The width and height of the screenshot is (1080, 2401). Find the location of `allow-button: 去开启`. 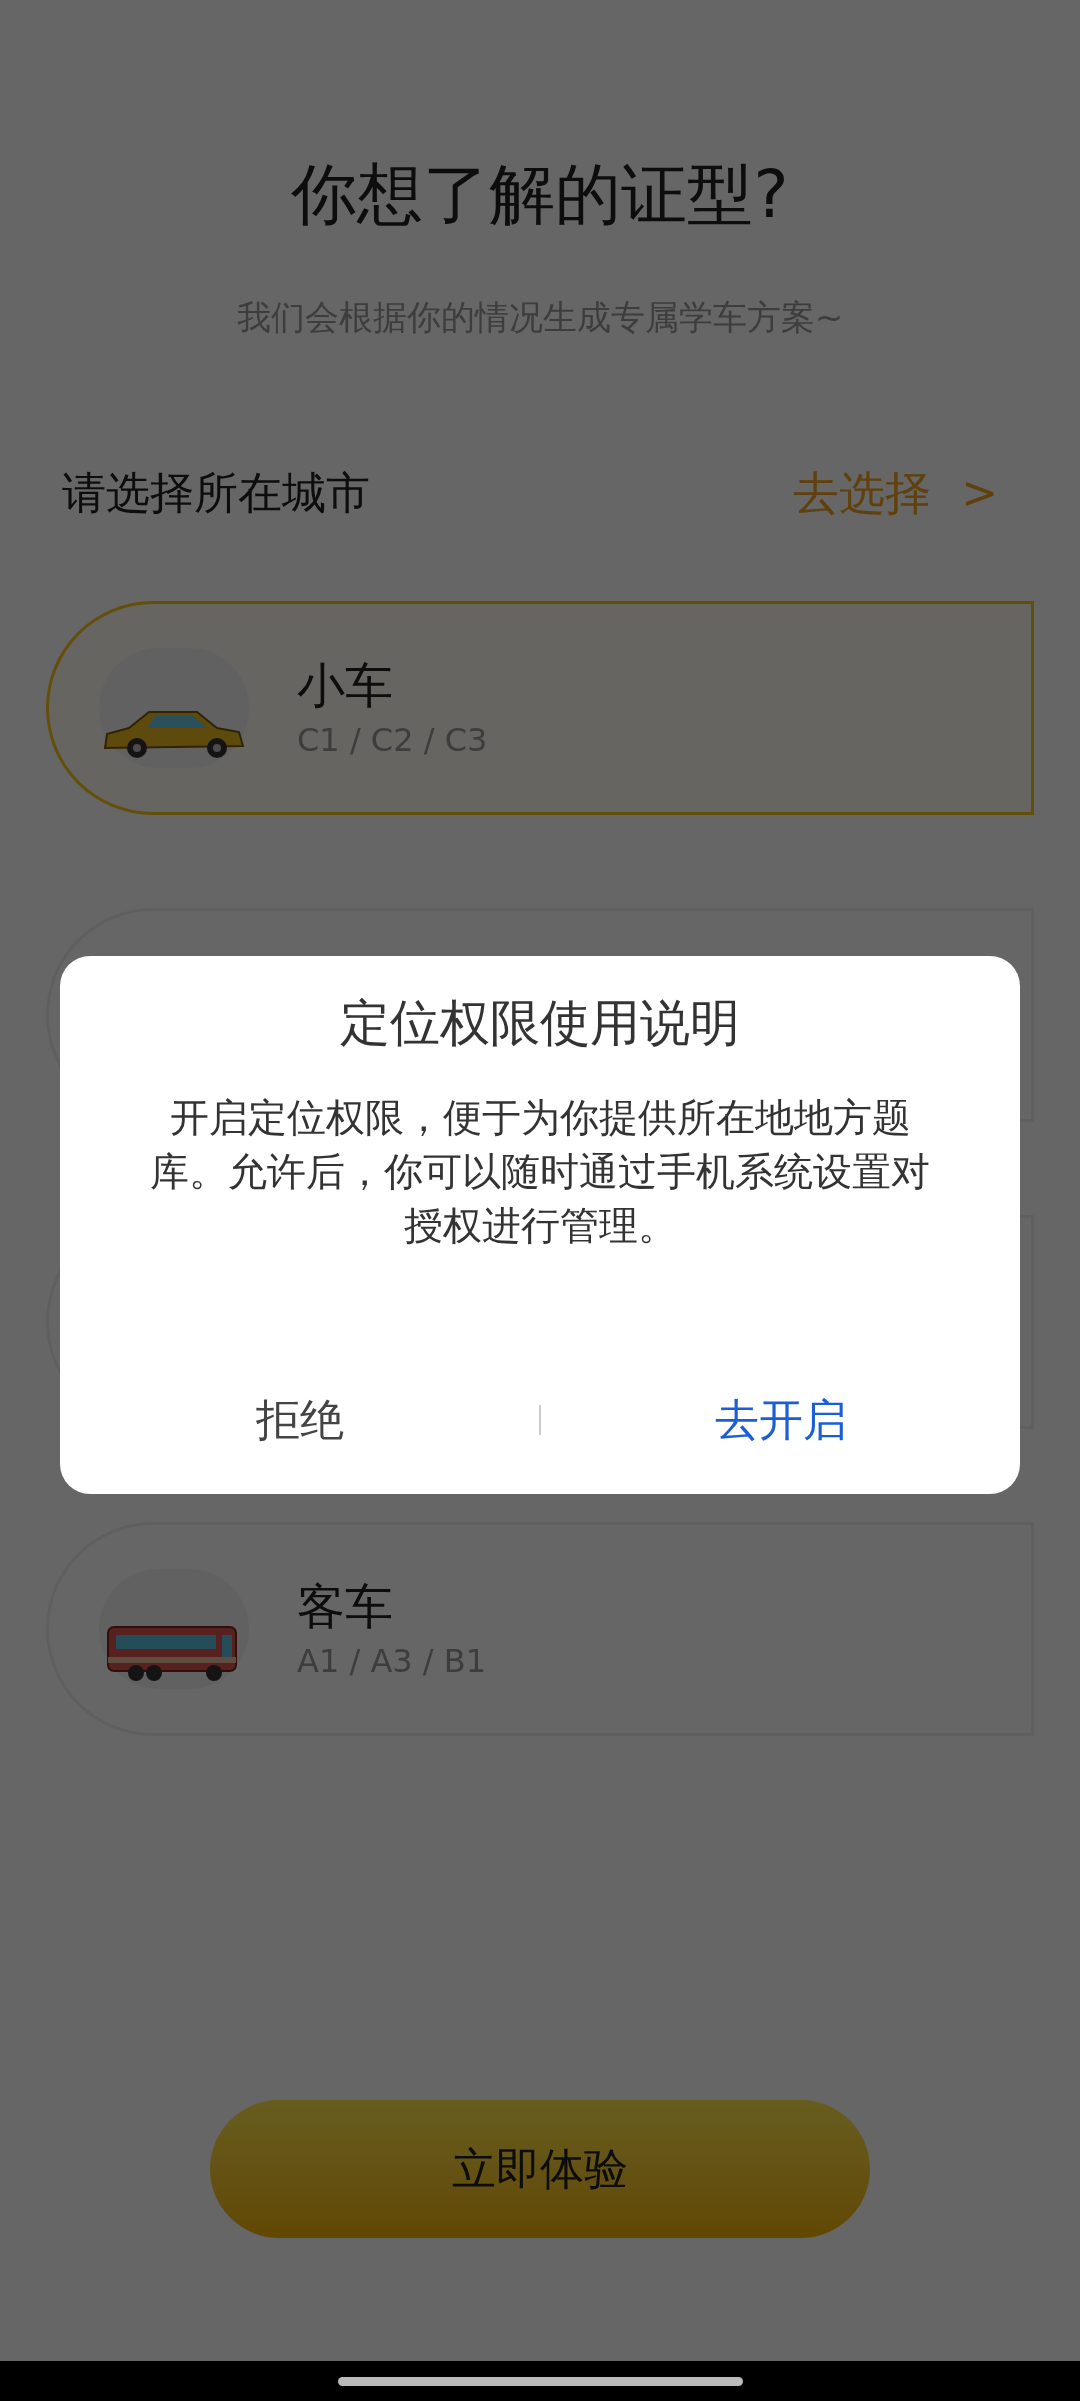

allow-button: 去开启 is located at coordinates (780, 1420).